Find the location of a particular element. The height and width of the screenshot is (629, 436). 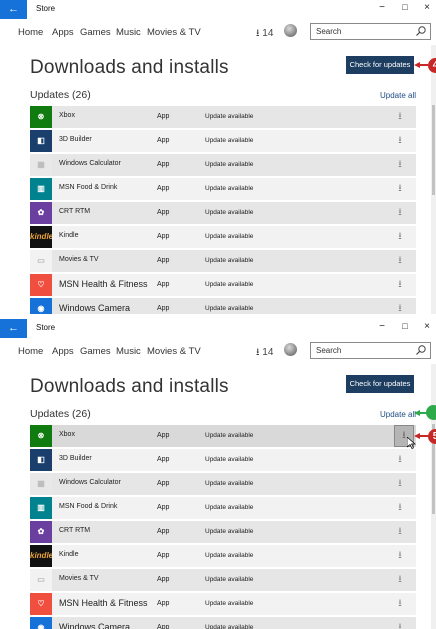

updates-heading: Updates (26) is located at coordinates (60, 95).